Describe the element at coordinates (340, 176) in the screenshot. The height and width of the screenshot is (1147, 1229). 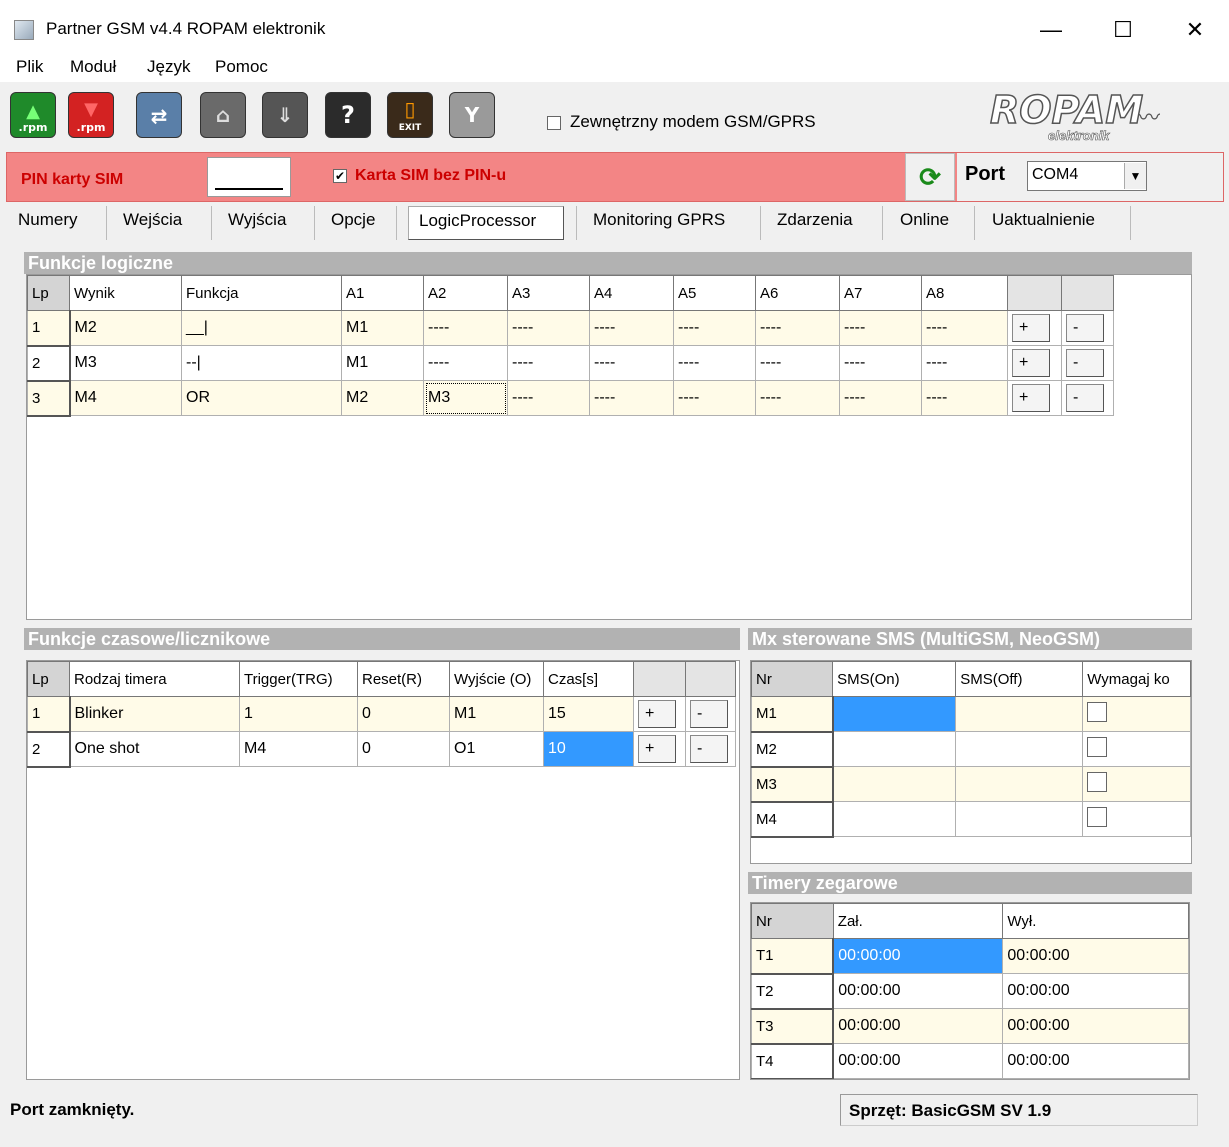
I see `sim-no-pin-checkbox: ✔` at that location.